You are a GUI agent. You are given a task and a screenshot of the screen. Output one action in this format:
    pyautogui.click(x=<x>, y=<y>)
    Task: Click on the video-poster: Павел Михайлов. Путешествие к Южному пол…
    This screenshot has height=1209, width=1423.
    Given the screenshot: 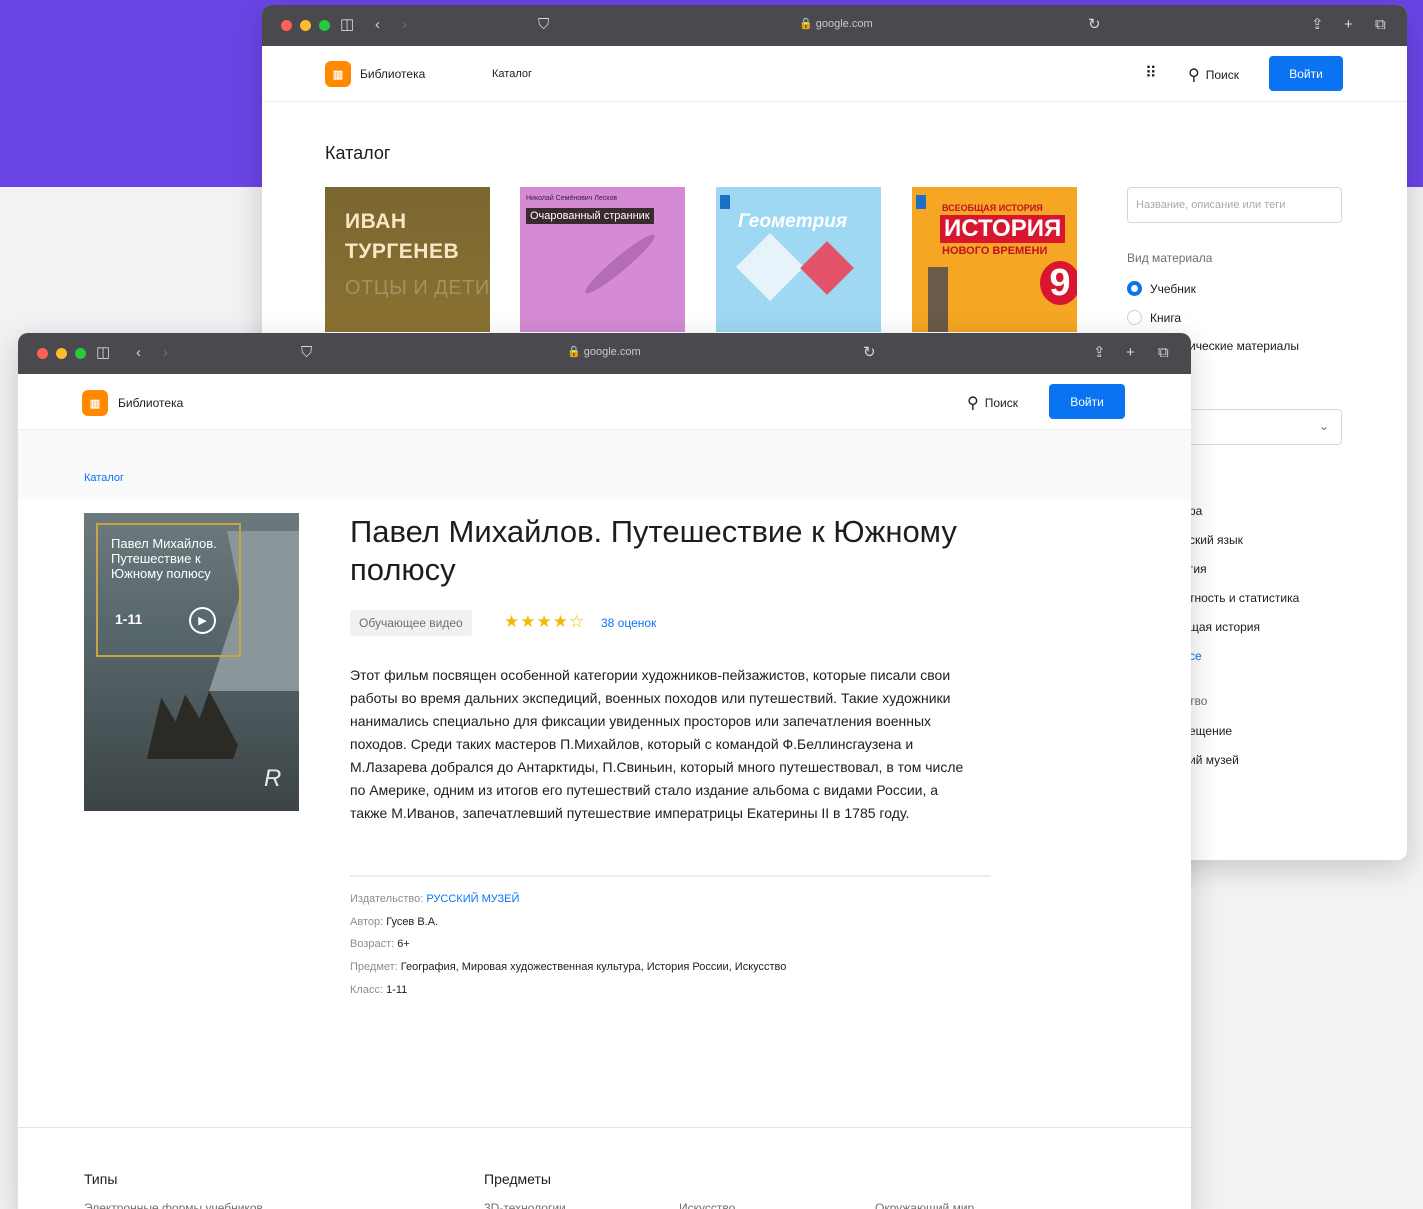 What is the action you would take?
    pyautogui.click(x=191, y=662)
    